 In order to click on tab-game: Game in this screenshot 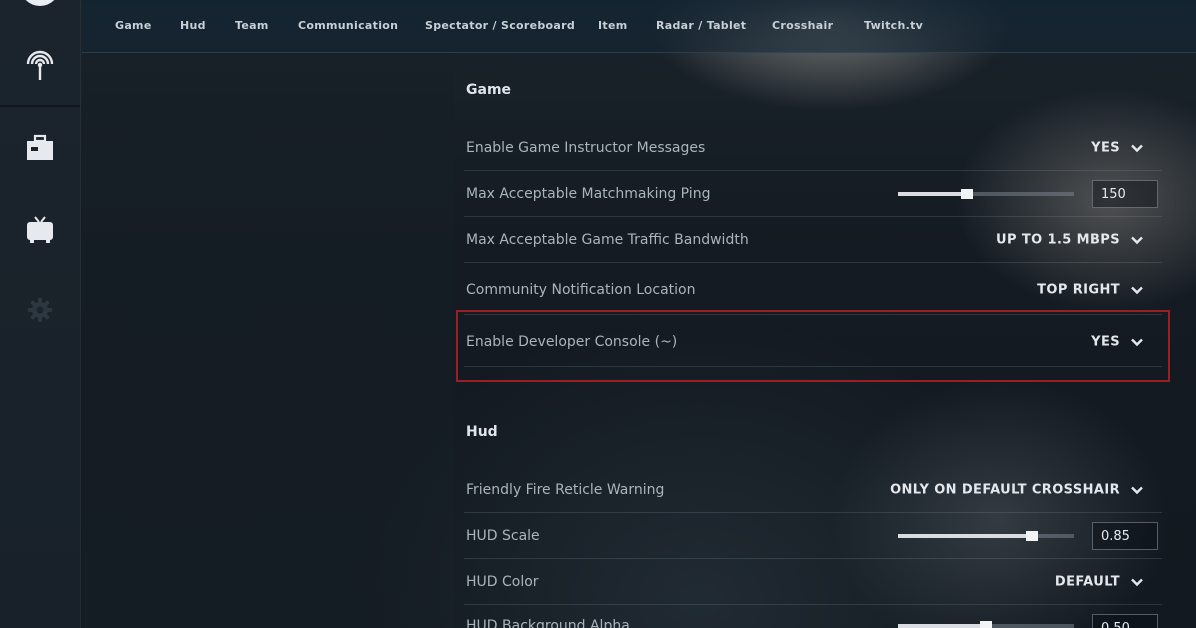, I will do `click(133, 25)`.